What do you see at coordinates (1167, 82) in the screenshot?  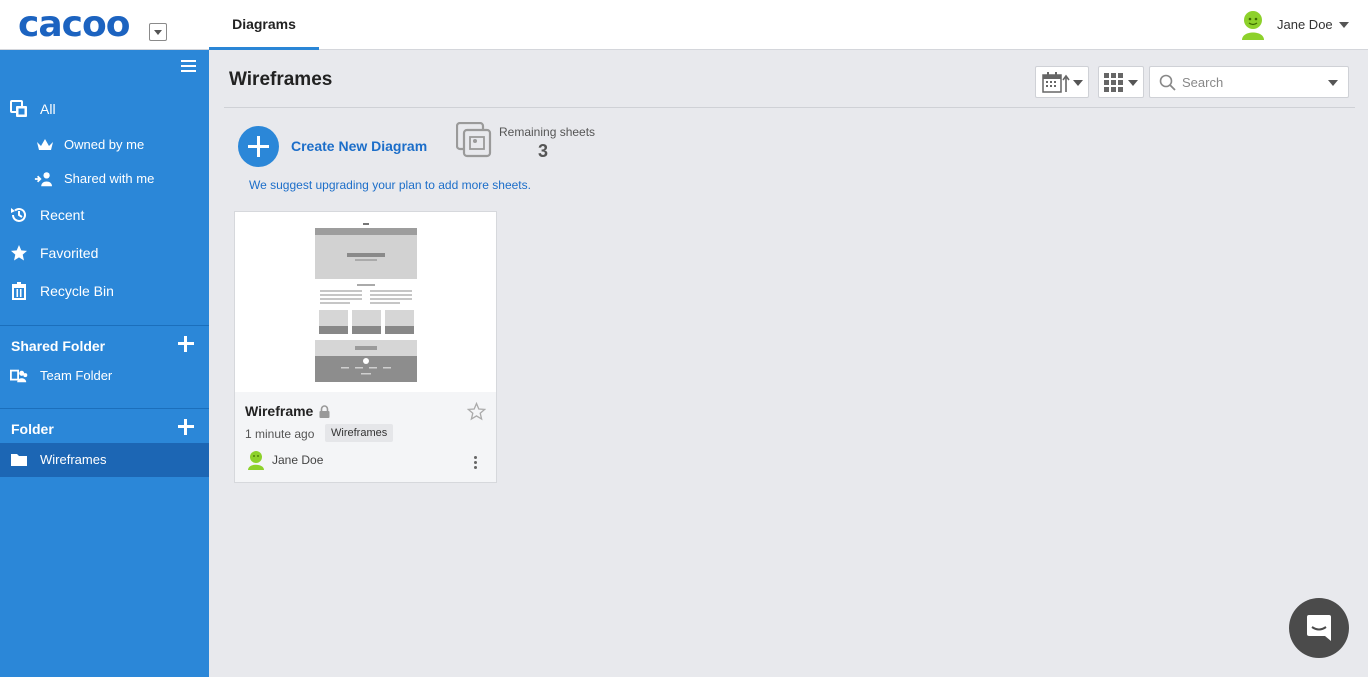 I see `search-icon` at bounding box center [1167, 82].